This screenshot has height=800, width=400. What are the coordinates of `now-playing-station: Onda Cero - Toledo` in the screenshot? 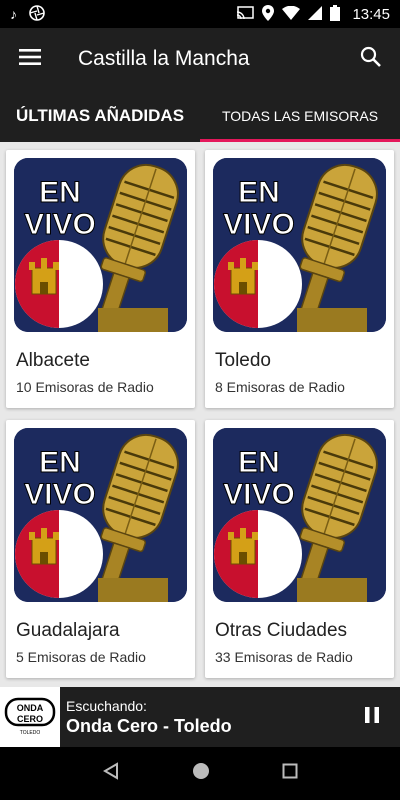 It's located at (149, 725).